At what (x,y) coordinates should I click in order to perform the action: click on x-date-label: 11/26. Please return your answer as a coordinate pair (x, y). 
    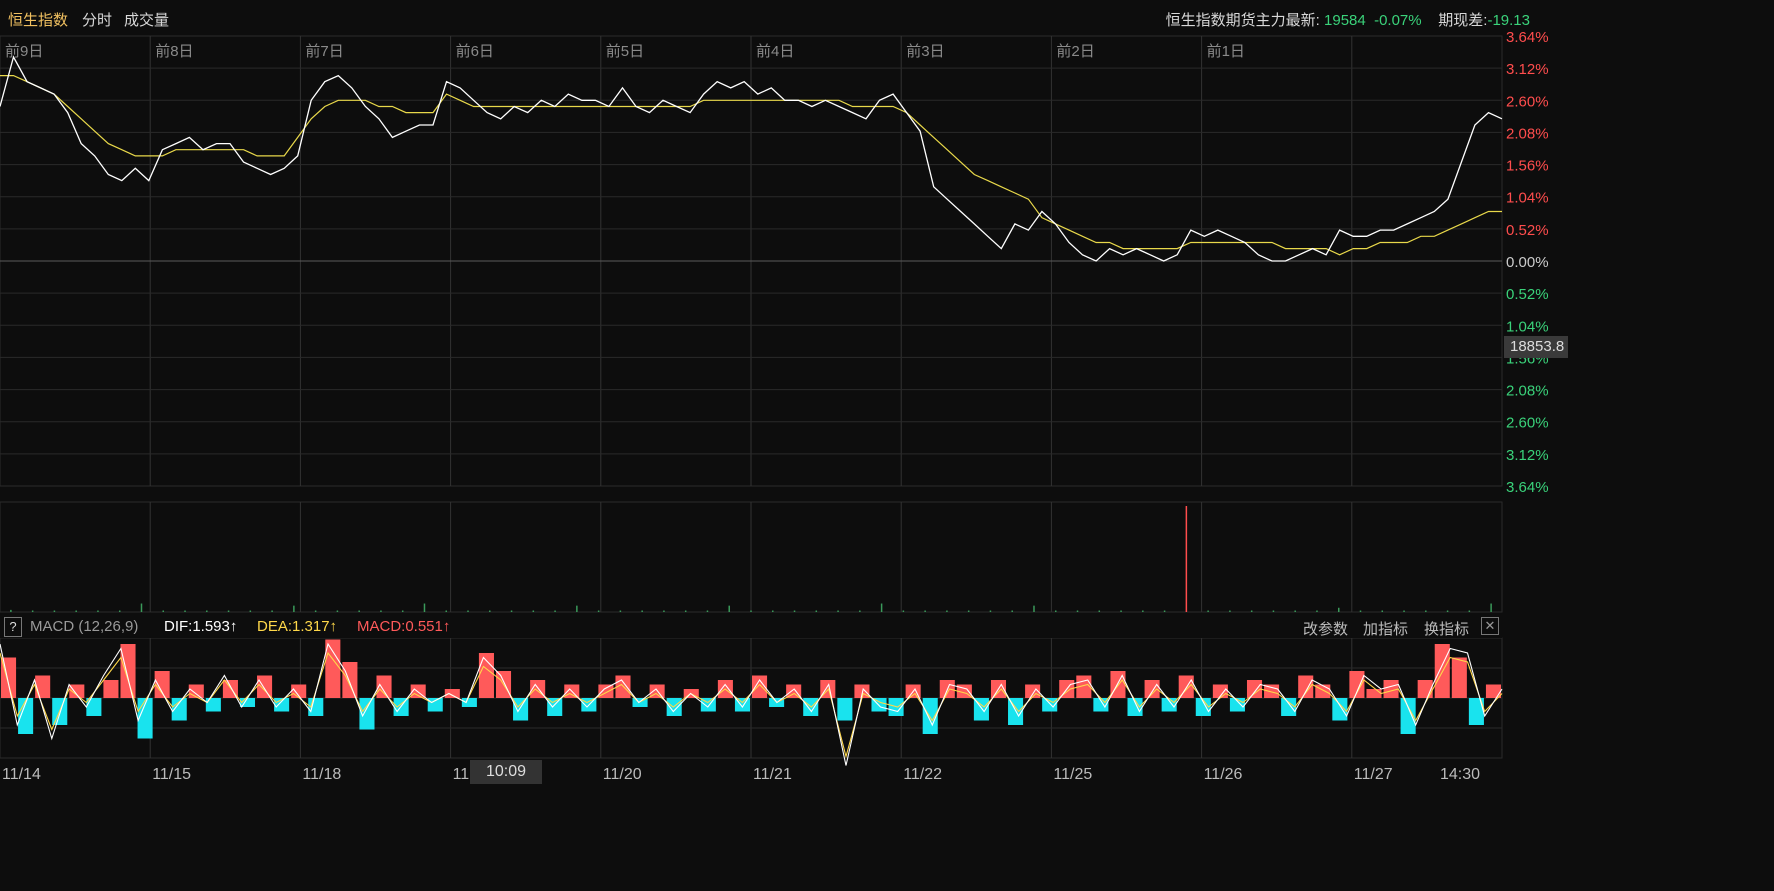
    Looking at the image, I should click on (1223, 774).